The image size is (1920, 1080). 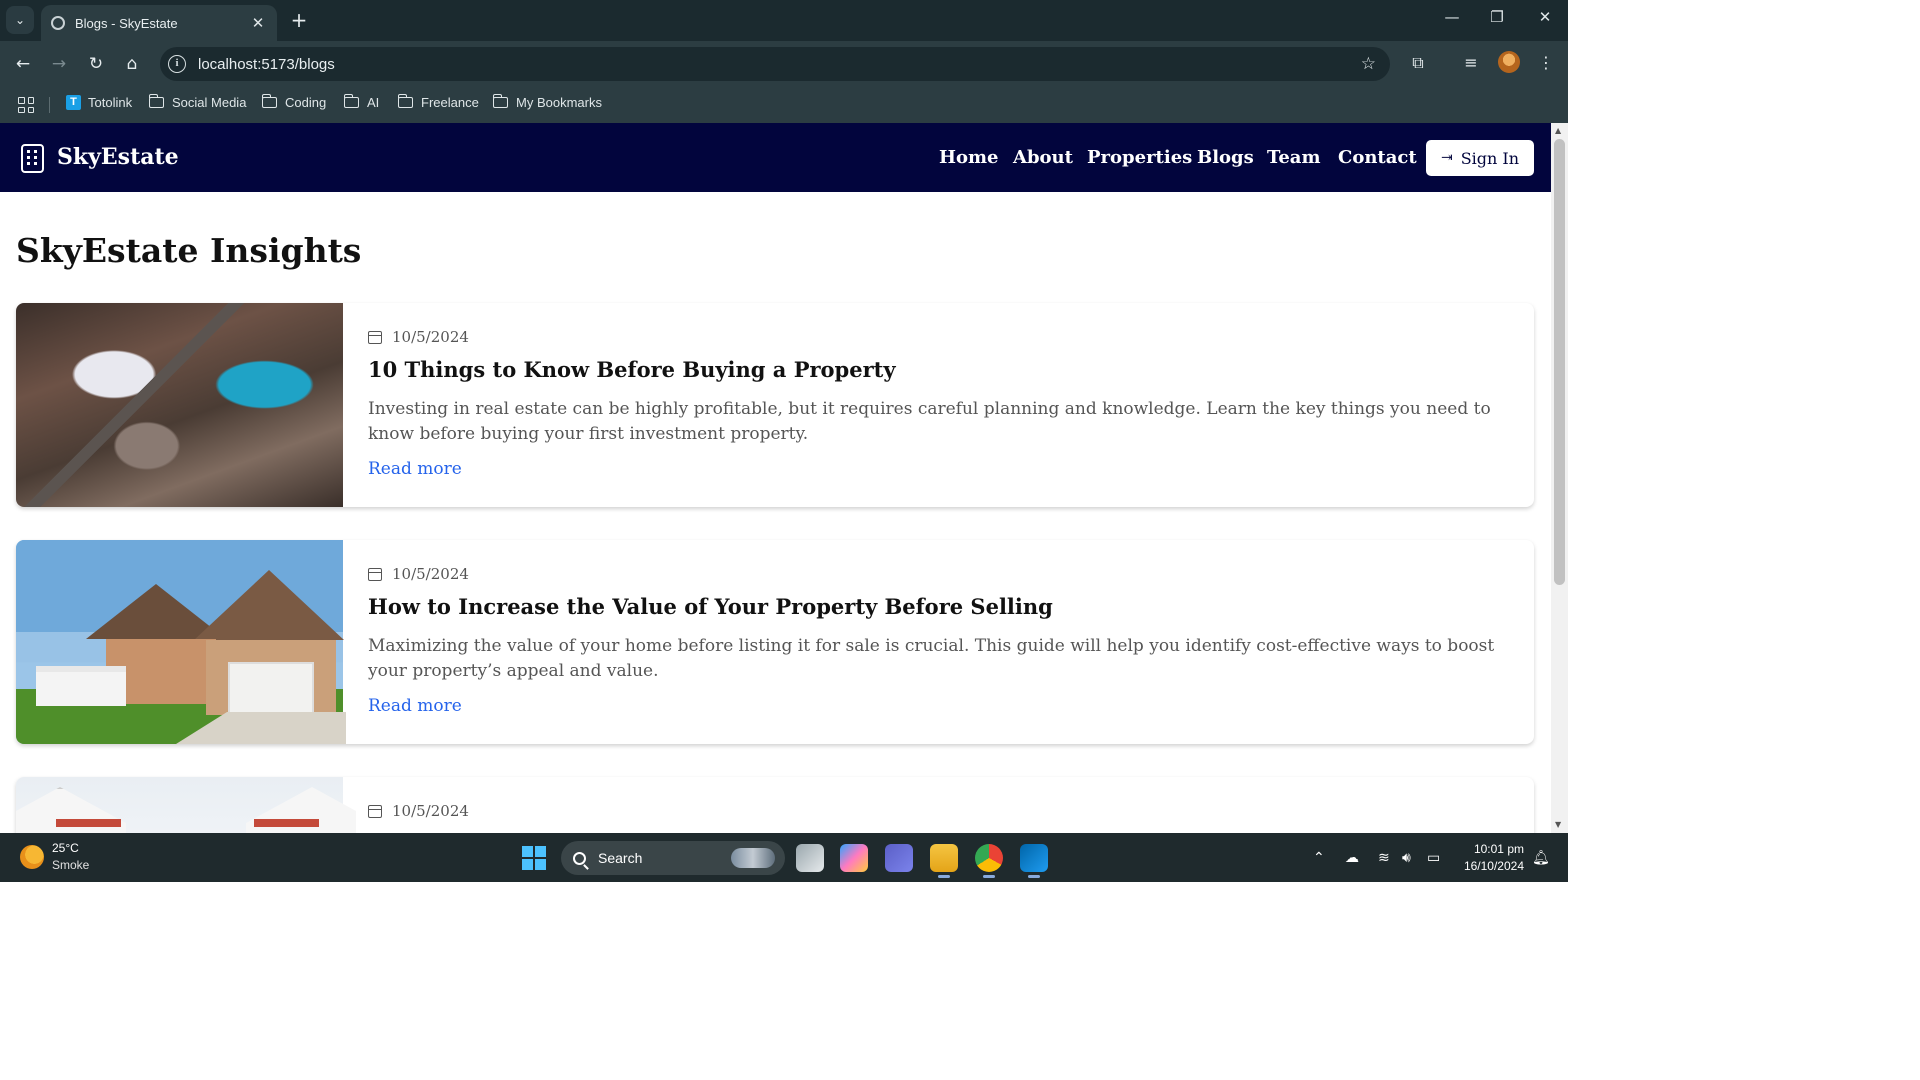 What do you see at coordinates (32, 158) in the screenshot?
I see `building-icon` at bounding box center [32, 158].